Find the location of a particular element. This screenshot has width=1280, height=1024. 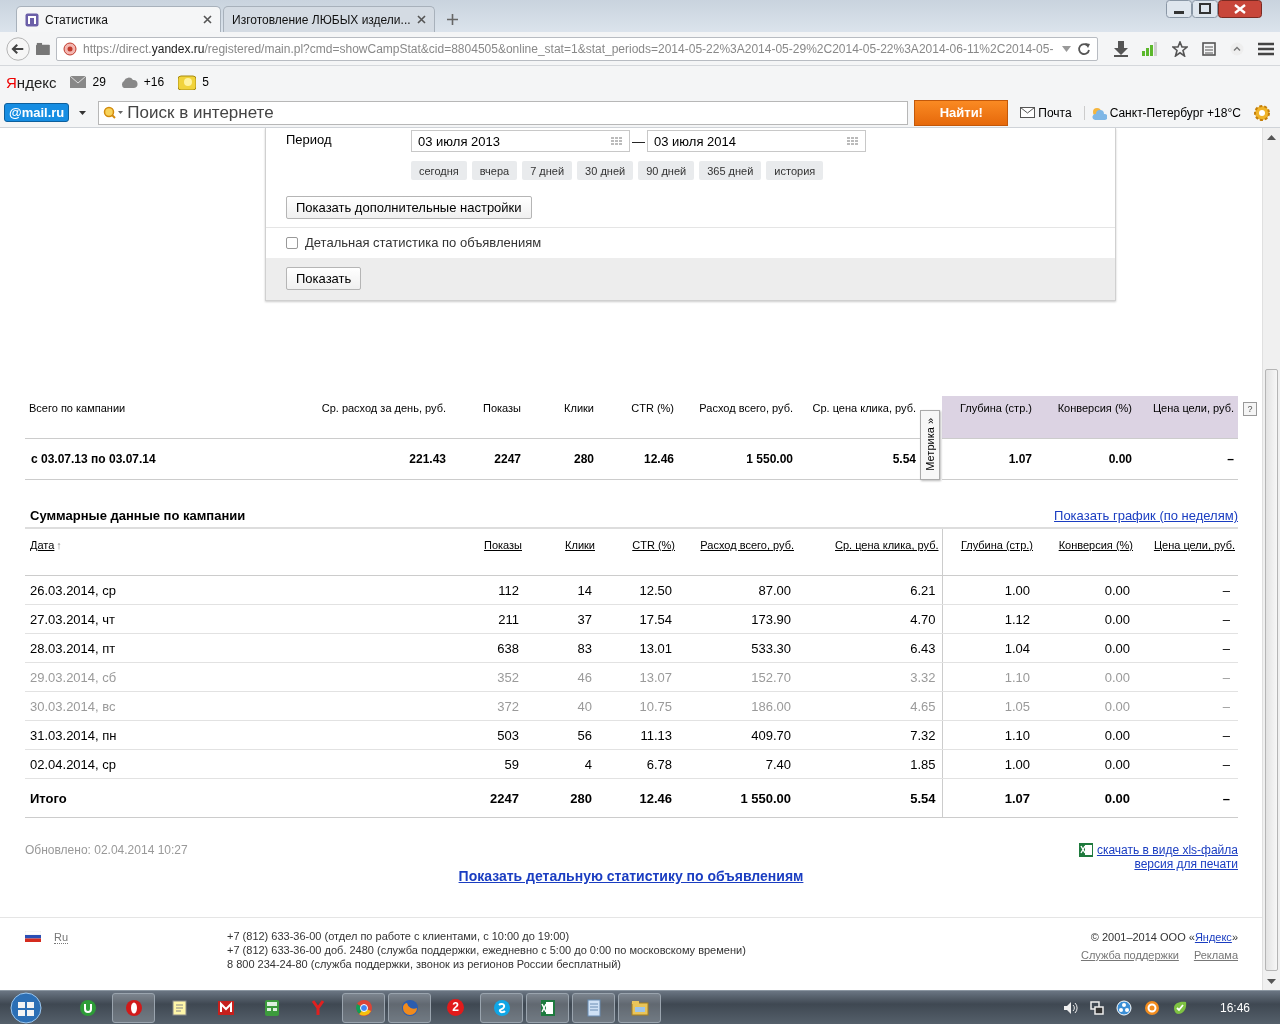

detail-stats-link: Показать детальную статистику по объявлениям is located at coordinates (631, 876).